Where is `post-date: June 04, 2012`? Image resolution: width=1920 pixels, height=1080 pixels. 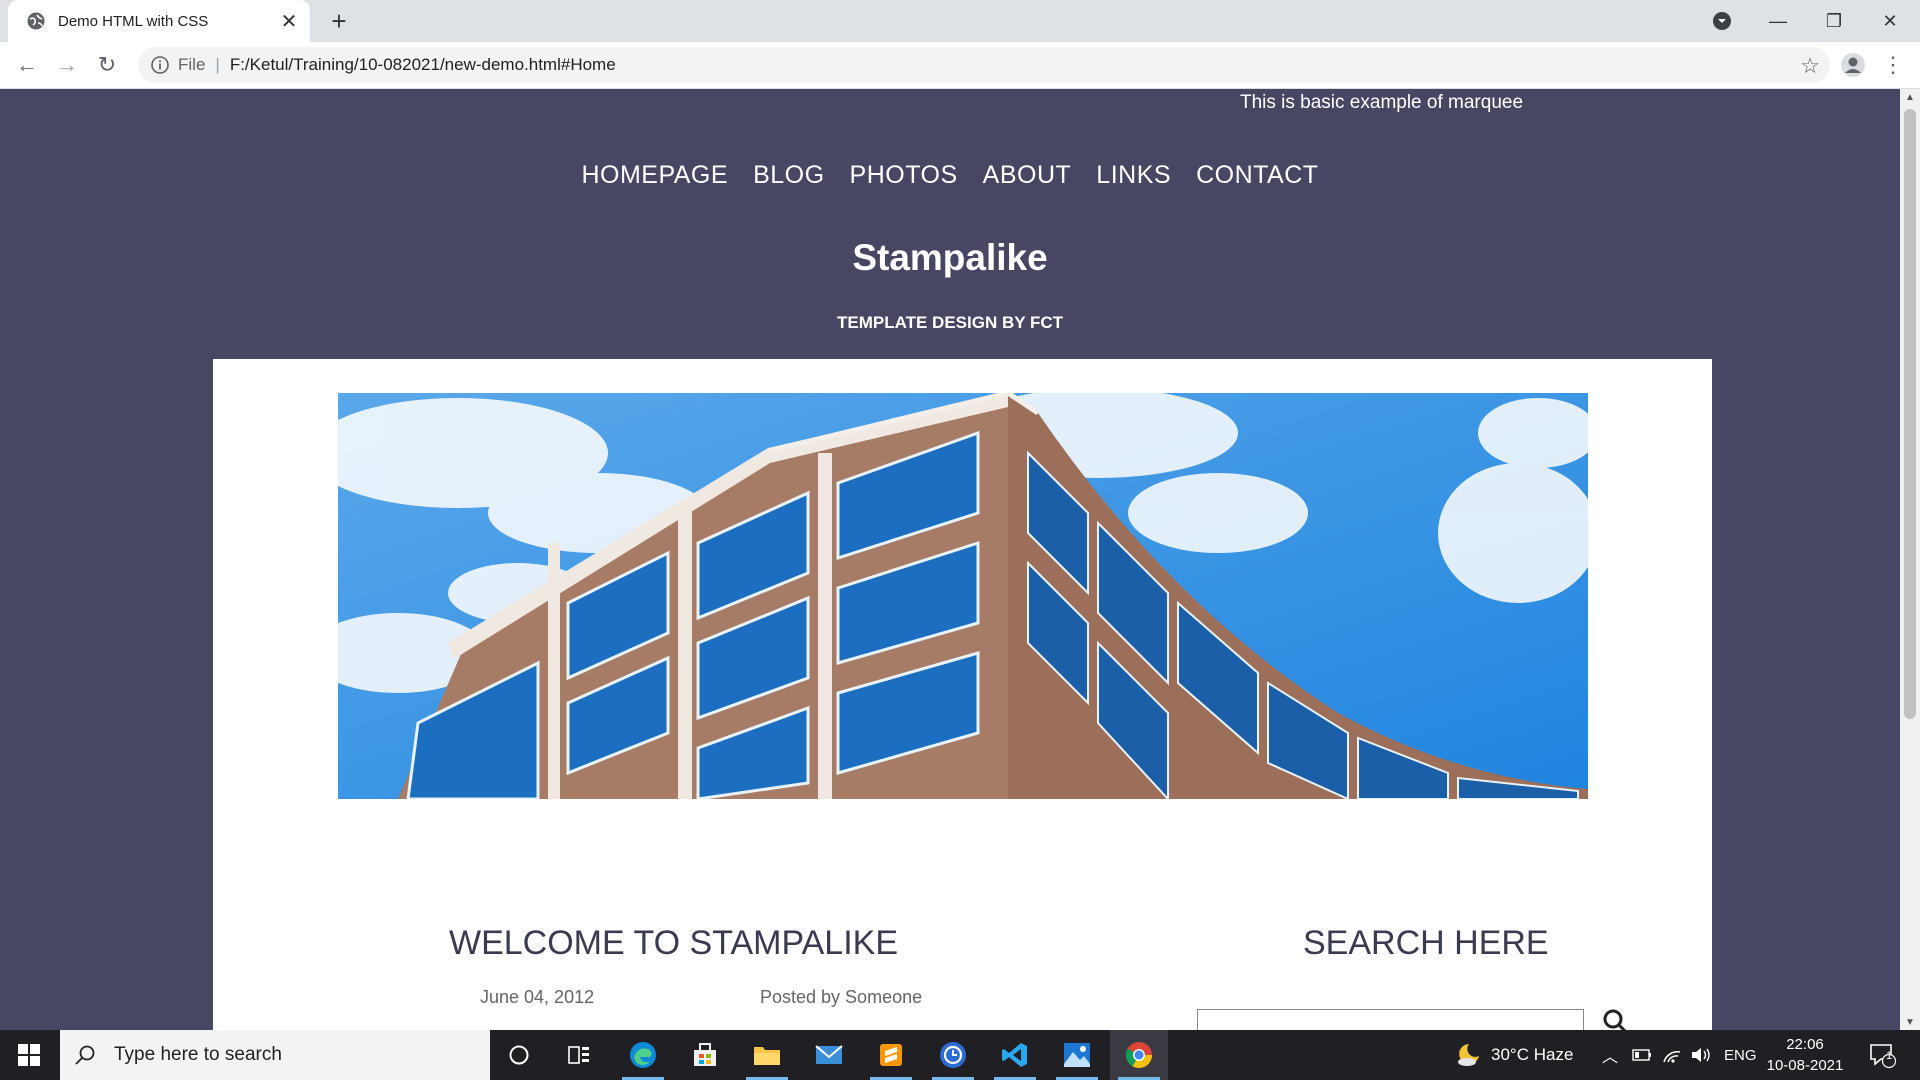
post-date: June 04, 2012 is located at coordinates (537, 997).